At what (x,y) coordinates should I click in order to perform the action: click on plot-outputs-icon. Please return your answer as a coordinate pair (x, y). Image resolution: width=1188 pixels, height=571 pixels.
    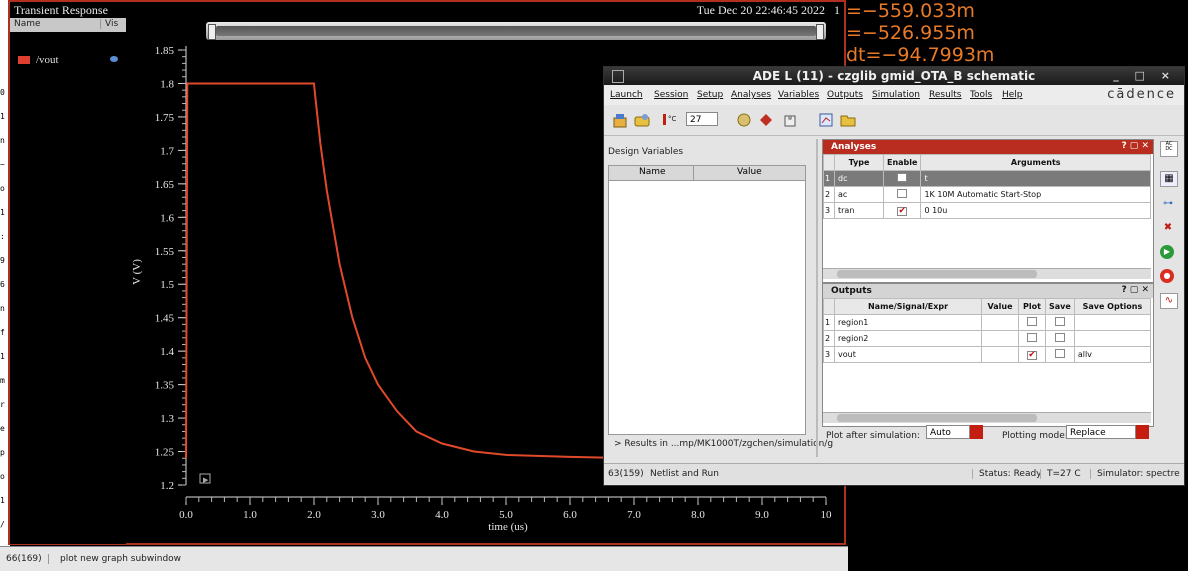
    Looking at the image, I should click on (826, 120).